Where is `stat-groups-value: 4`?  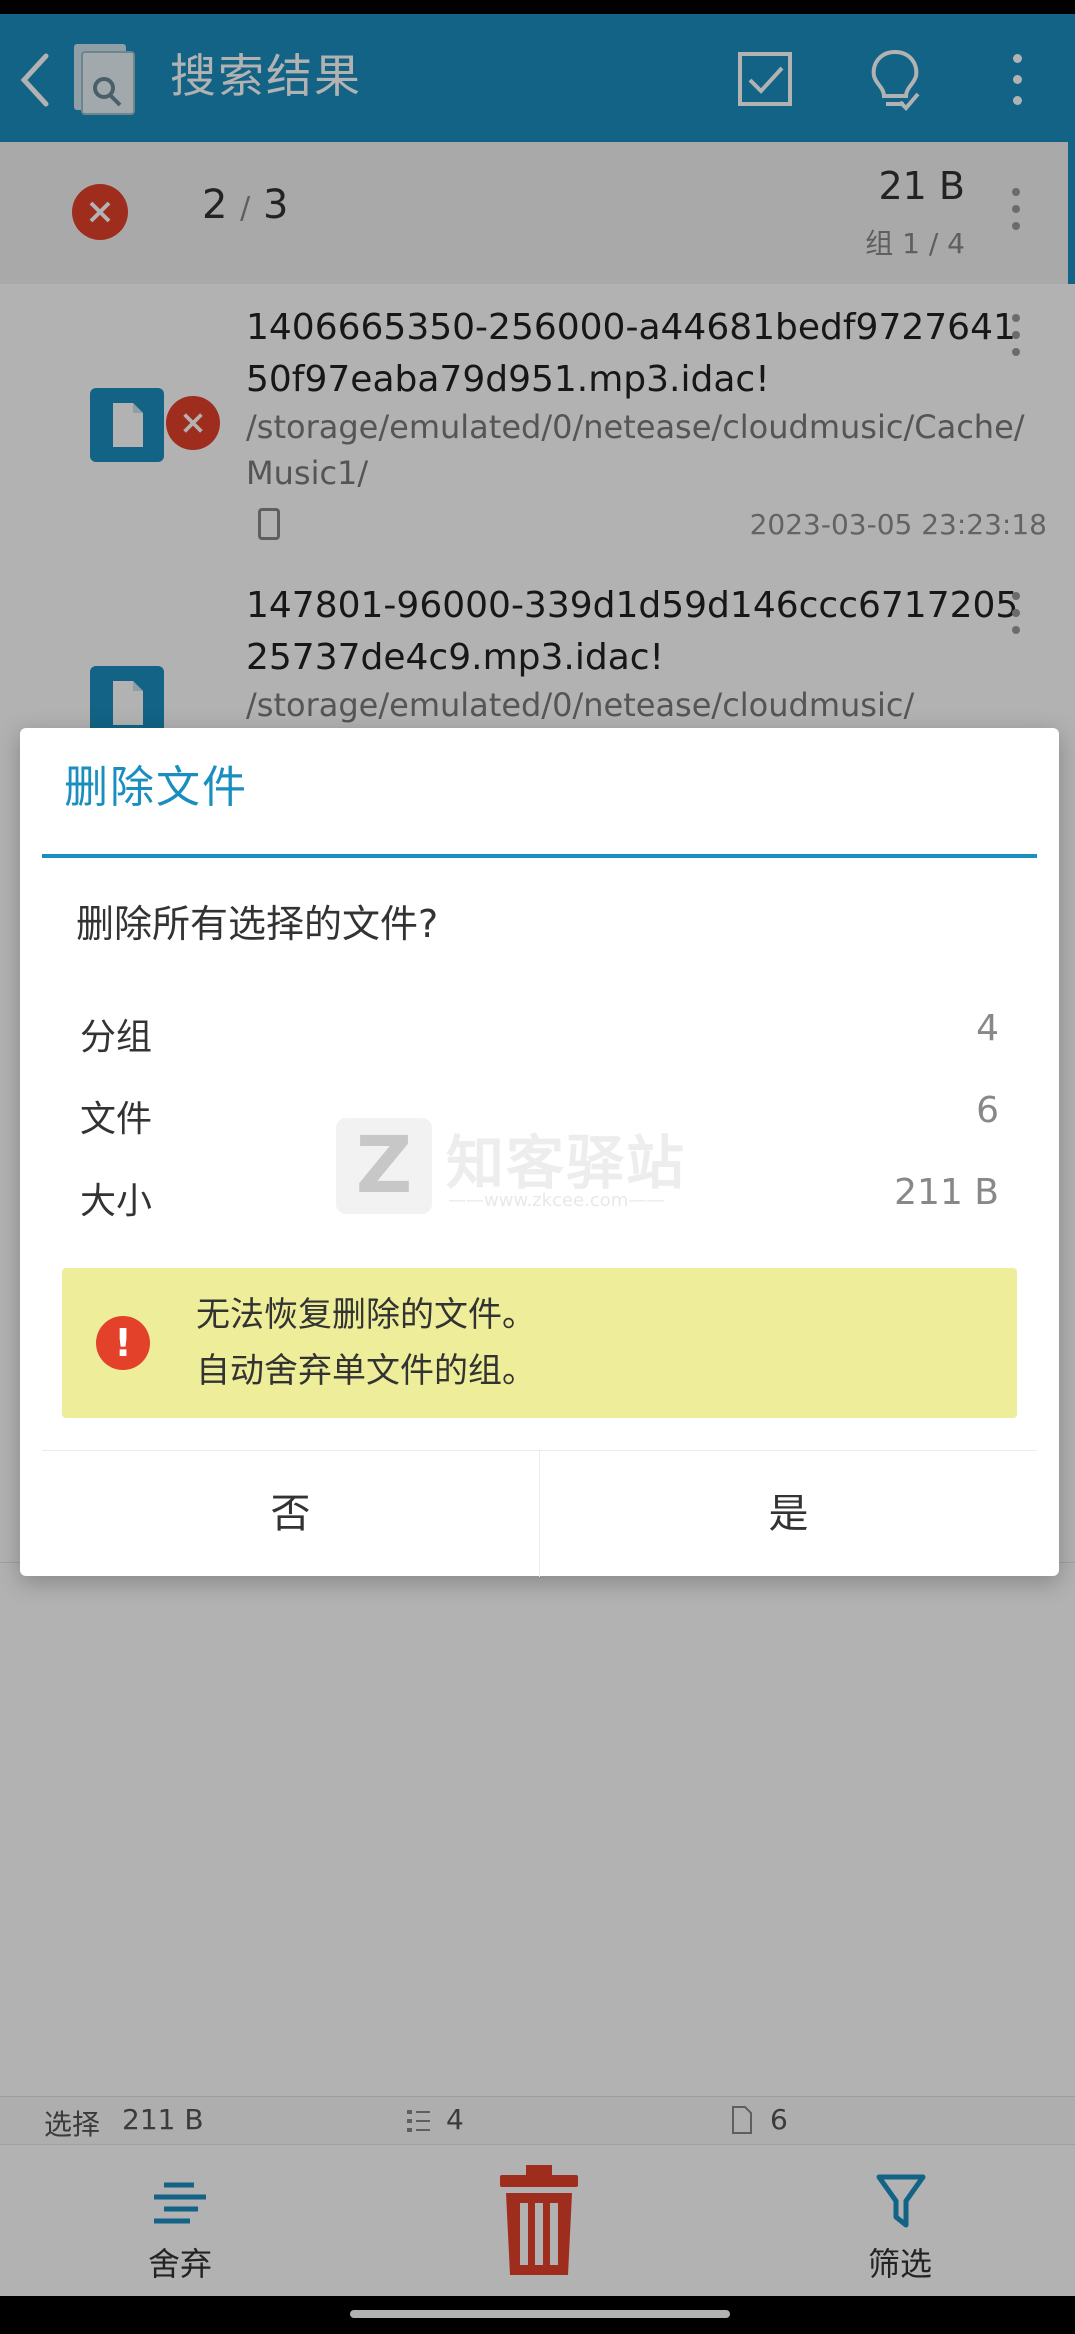 stat-groups-value: 4 is located at coordinates (987, 1028).